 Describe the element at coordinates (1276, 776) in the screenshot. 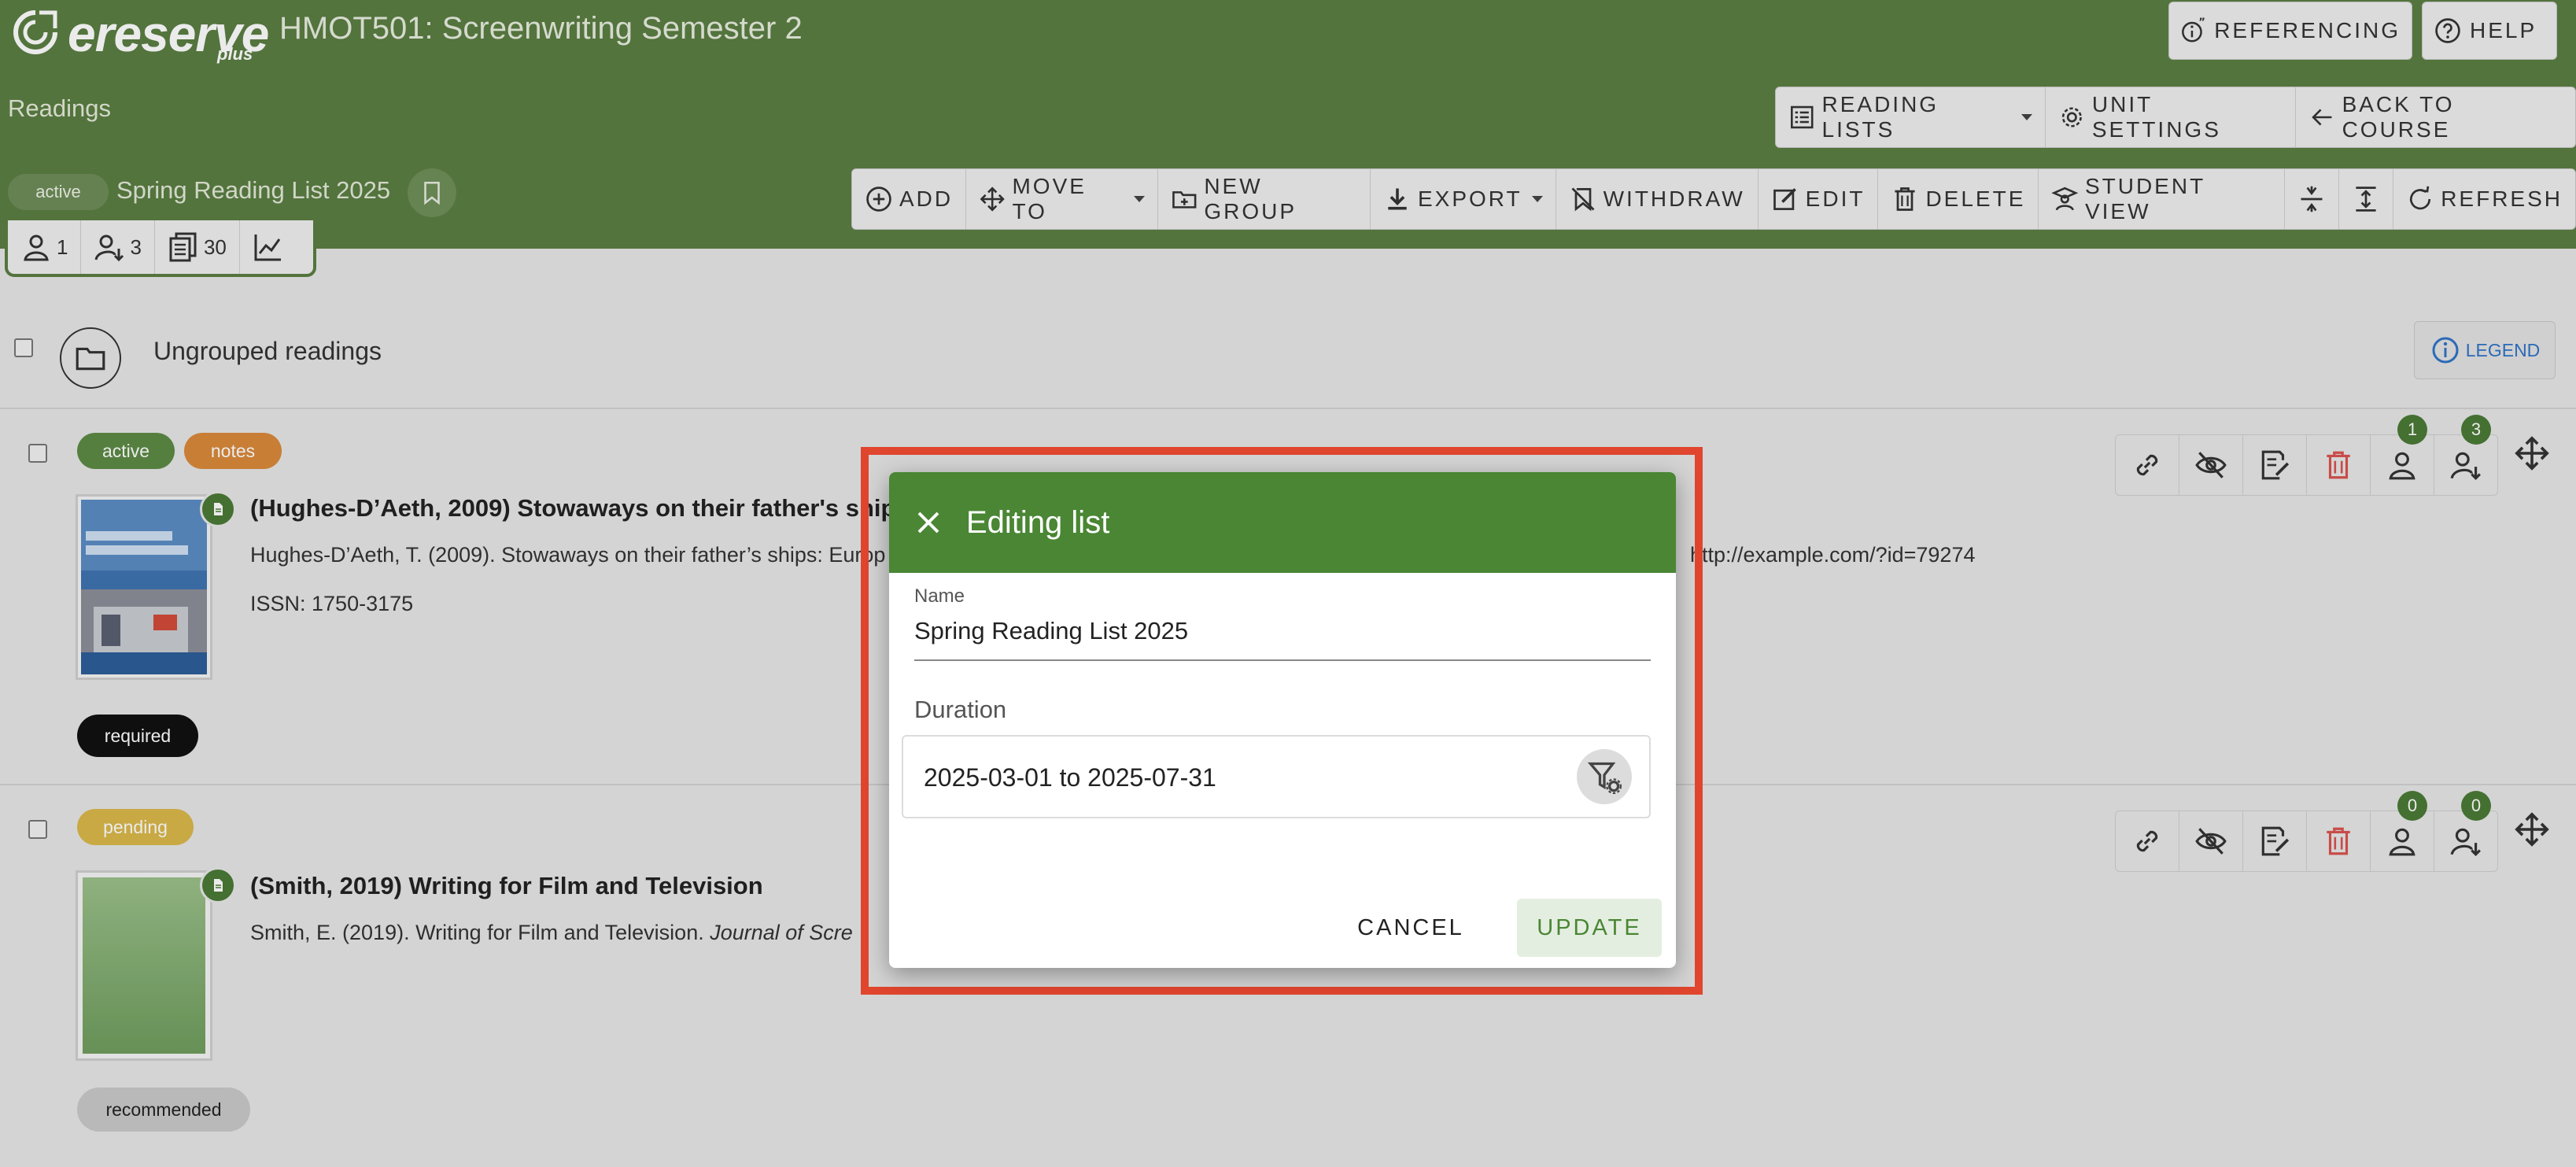

I see `duration-field: 2025-03-01 to 2025-07-31` at that location.